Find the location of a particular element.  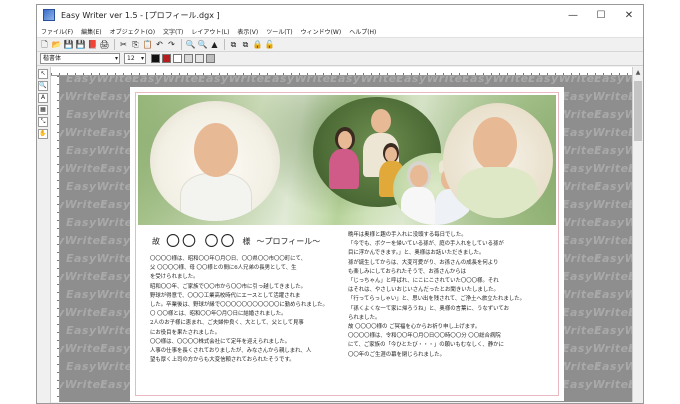

window-title: Easy Writer ver 1.5 - [プロフィール.dgx ] is located at coordinates (140, 15).